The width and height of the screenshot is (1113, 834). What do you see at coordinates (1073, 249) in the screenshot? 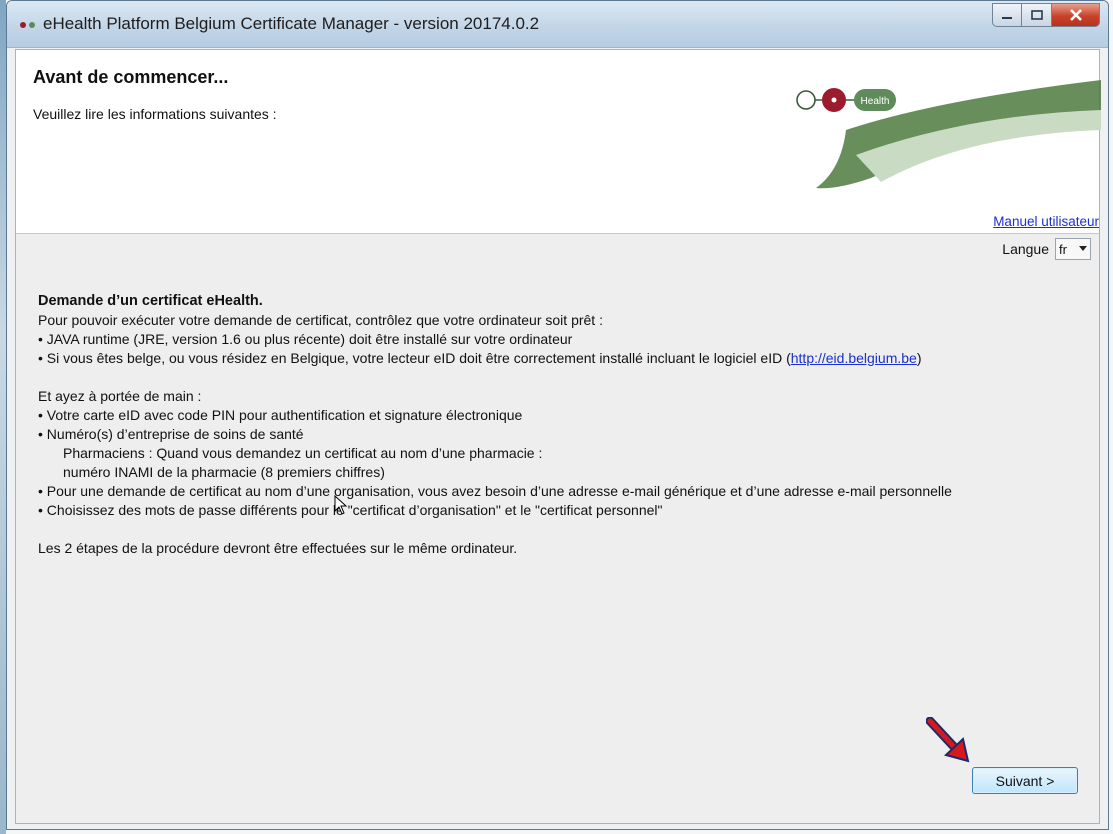
I see `language-select: fr` at bounding box center [1073, 249].